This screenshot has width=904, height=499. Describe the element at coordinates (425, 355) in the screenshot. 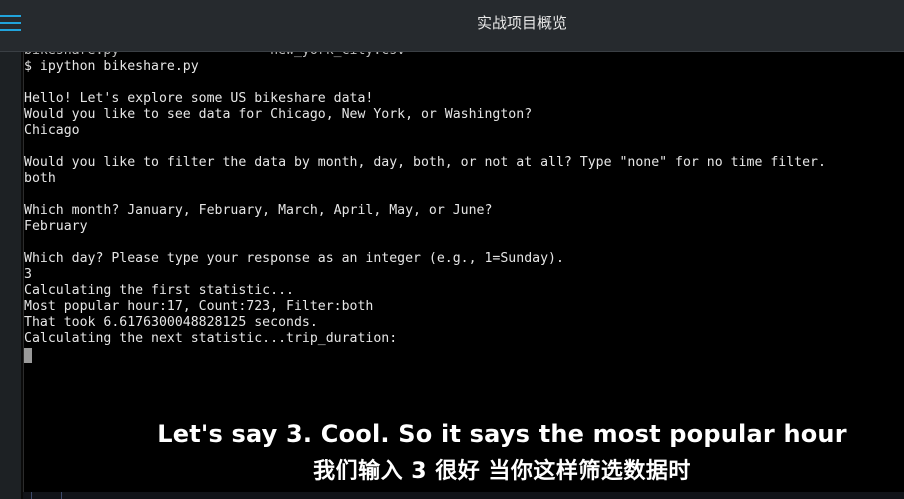

I see `terminal-cursor` at that location.